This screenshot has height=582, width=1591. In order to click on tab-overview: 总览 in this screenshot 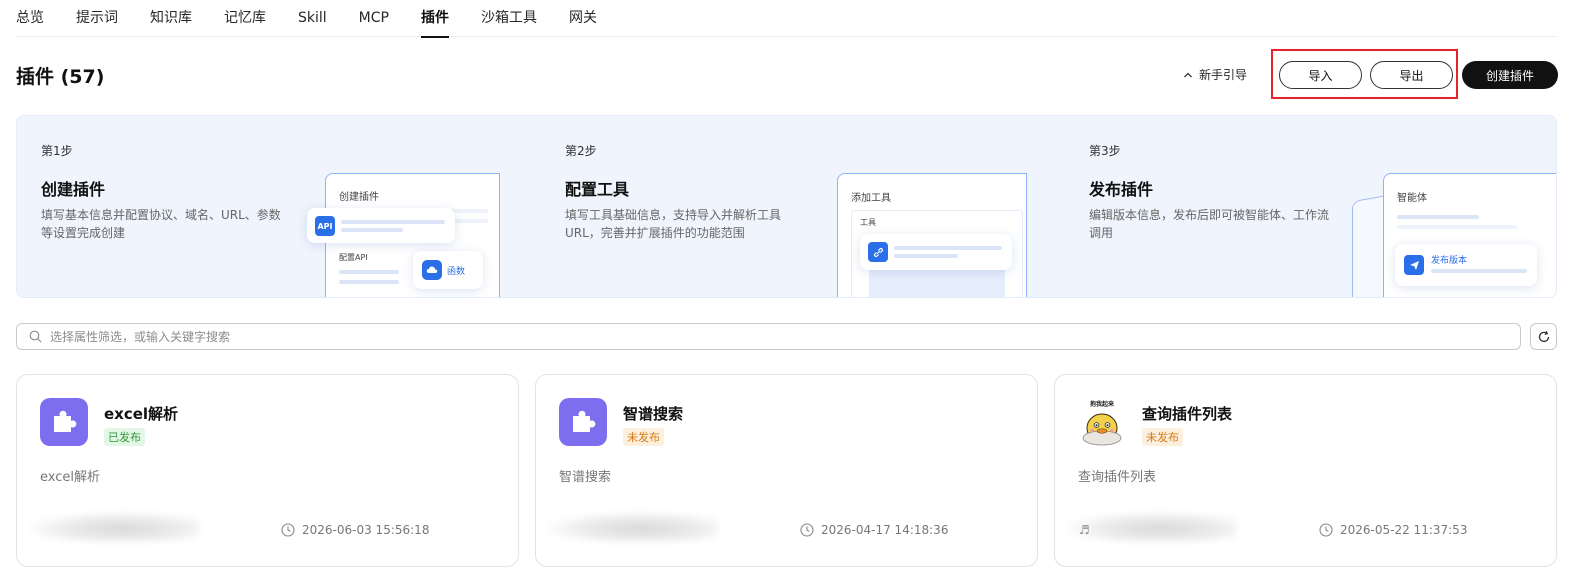, I will do `click(30, 18)`.